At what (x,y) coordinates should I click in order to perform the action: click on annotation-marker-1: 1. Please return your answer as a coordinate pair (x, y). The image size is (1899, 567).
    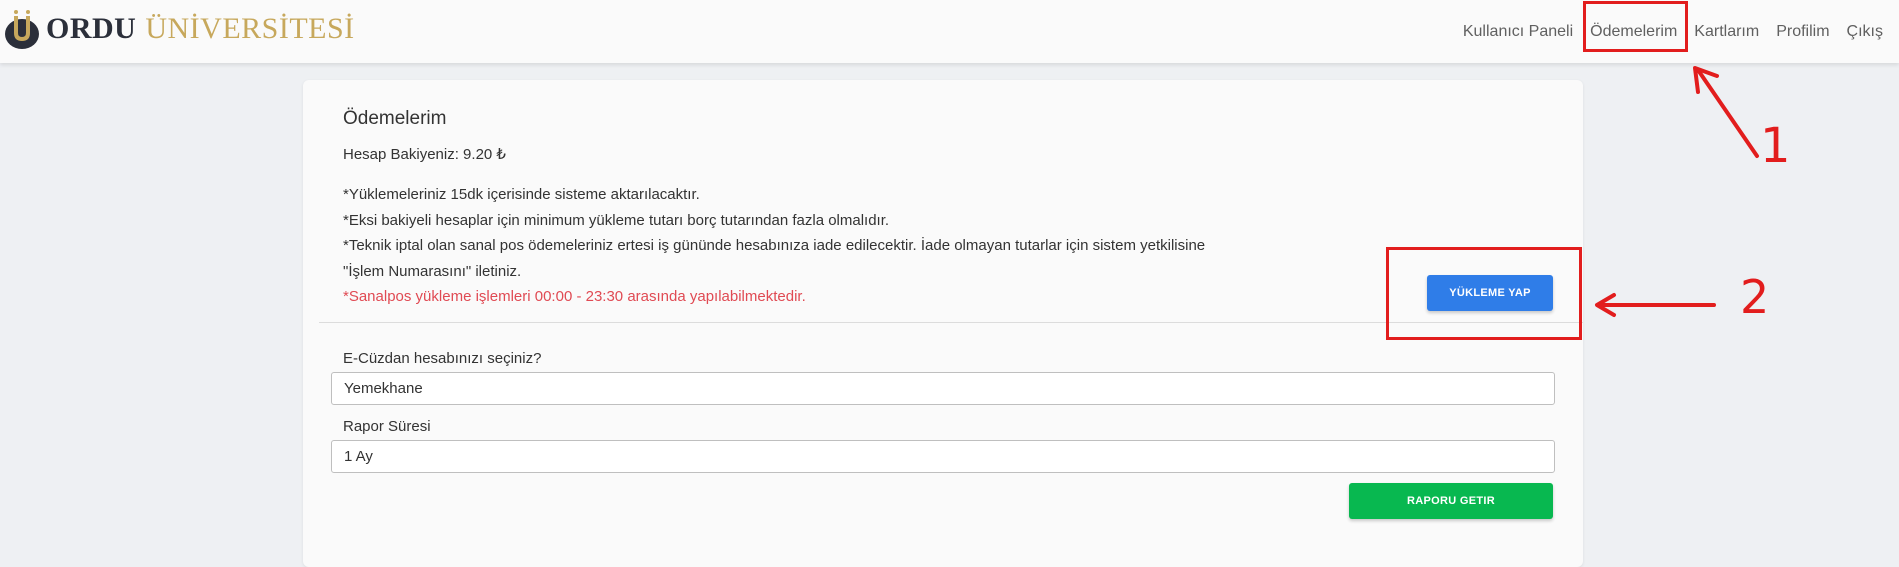
    Looking at the image, I should click on (1775, 146).